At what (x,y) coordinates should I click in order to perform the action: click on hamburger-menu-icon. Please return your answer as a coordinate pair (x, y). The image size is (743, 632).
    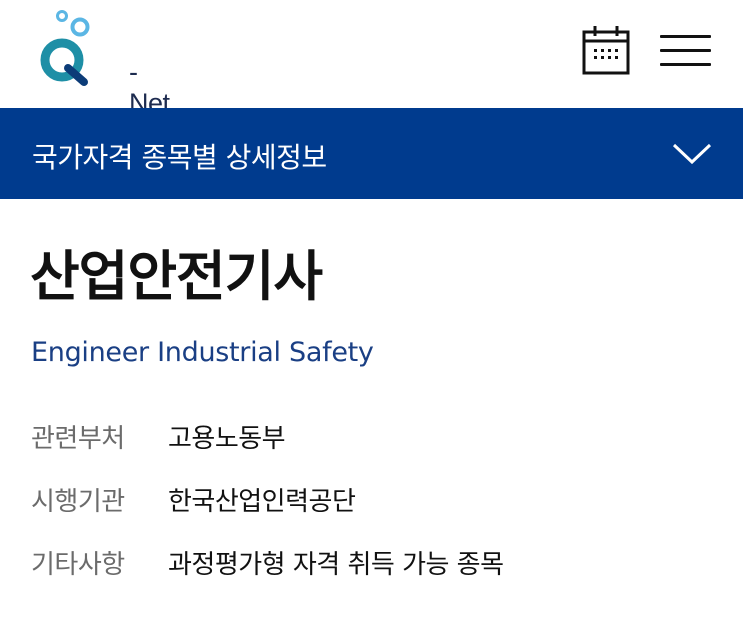
    Looking at the image, I should click on (685, 36).